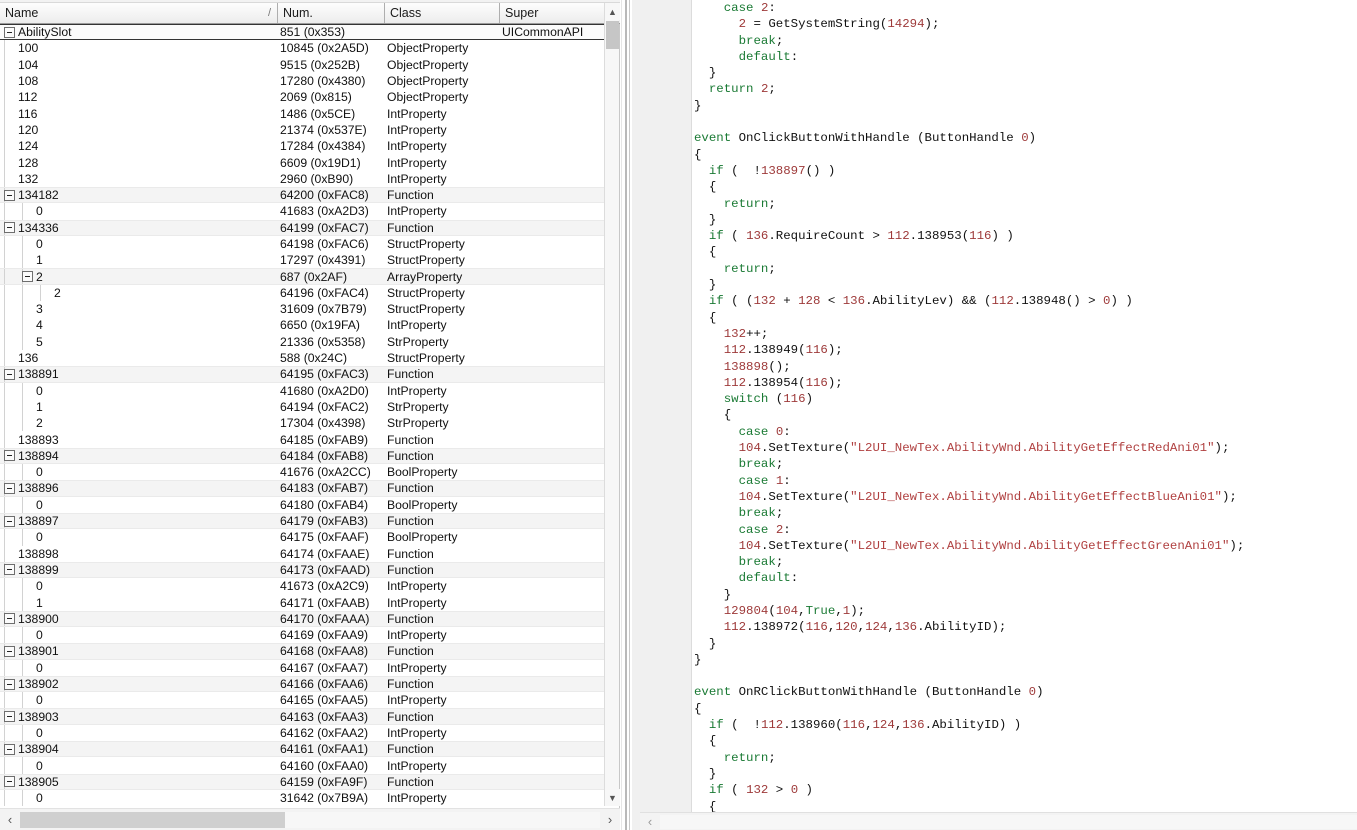  Describe the element at coordinates (302, 407) in the screenshot. I see `table-row: 1 64194 (0xFAC2) StrProperty` at that location.